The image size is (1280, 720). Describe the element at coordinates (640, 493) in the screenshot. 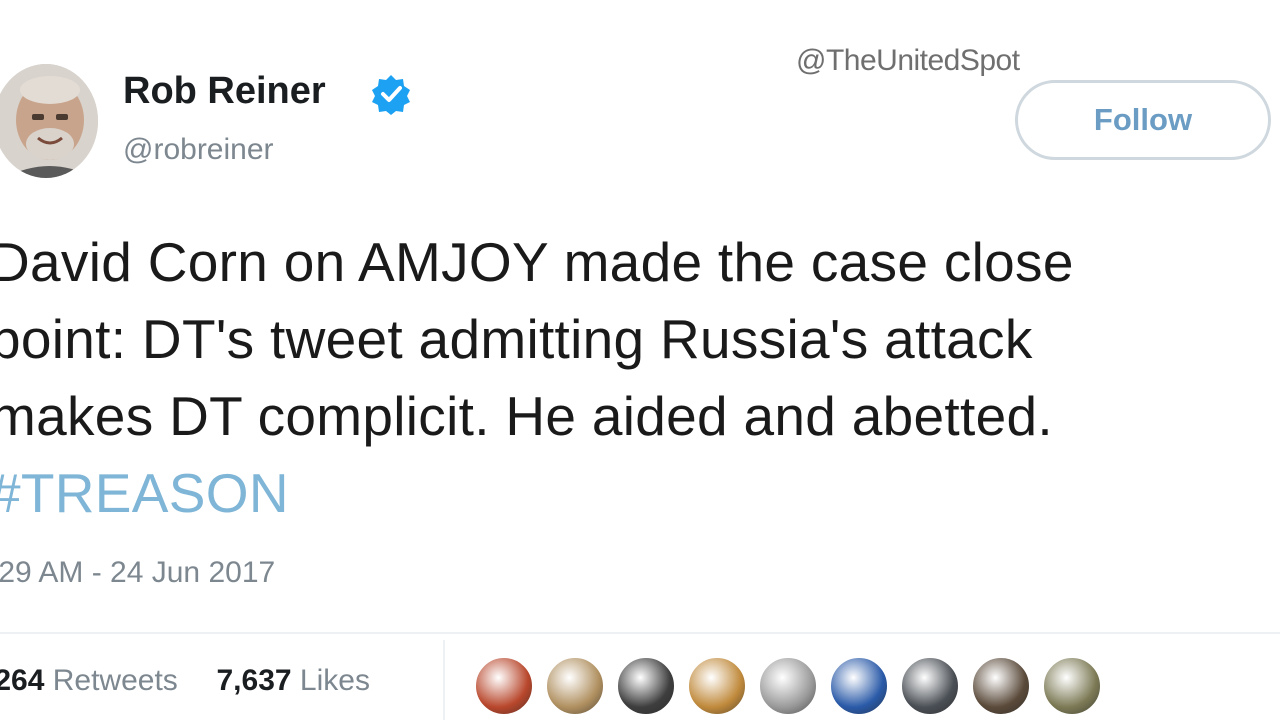

I see `hashtag-link: #TREASON` at that location.